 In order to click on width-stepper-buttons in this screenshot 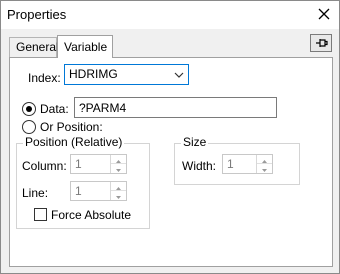, I will do `click(264, 164)`.